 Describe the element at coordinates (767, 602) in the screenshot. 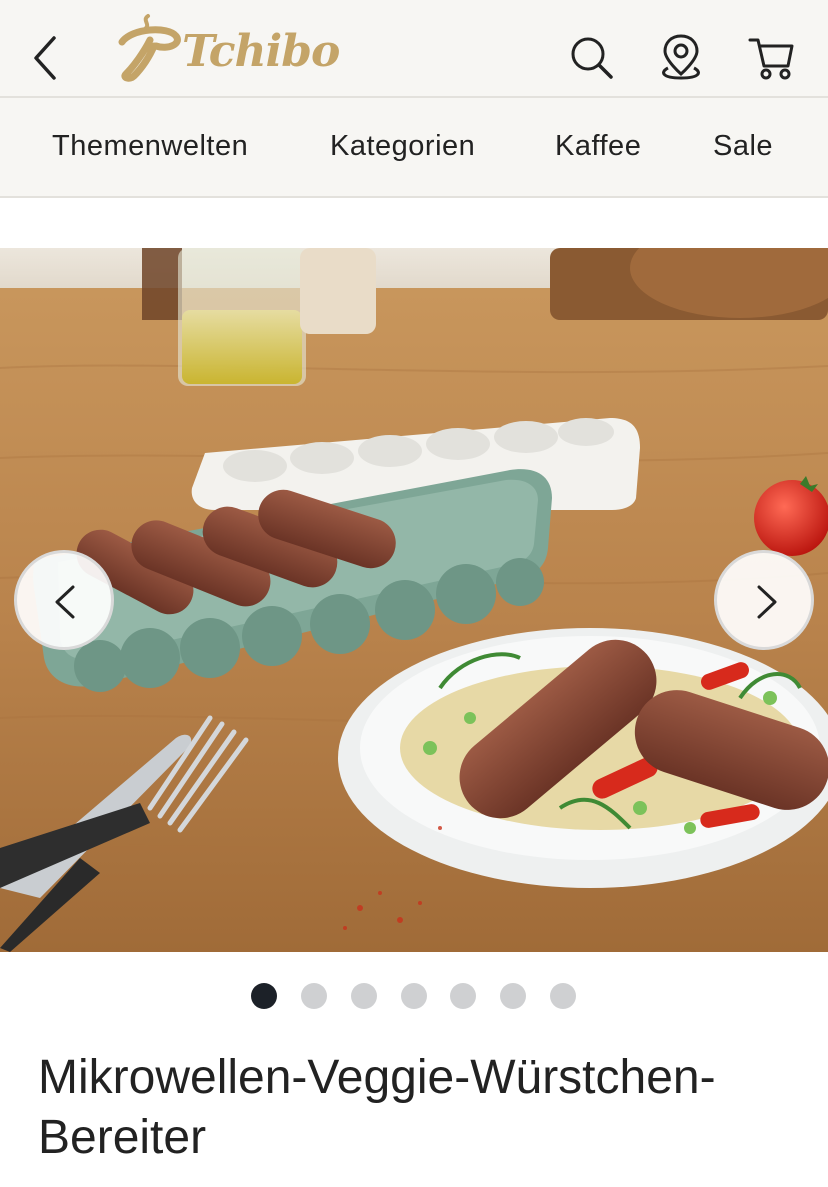

I see `chevron-right-icon` at that location.